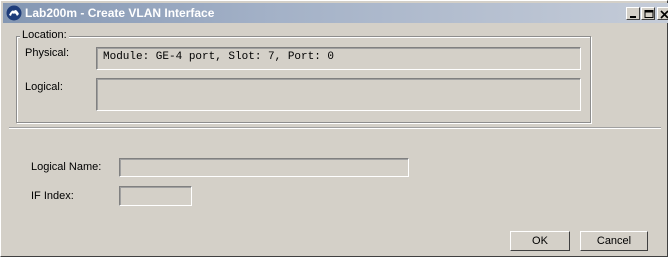 The width and height of the screenshot is (668, 257). Describe the element at coordinates (44, 35) in the screenshot. I see `location-legend: Location:` at that location.